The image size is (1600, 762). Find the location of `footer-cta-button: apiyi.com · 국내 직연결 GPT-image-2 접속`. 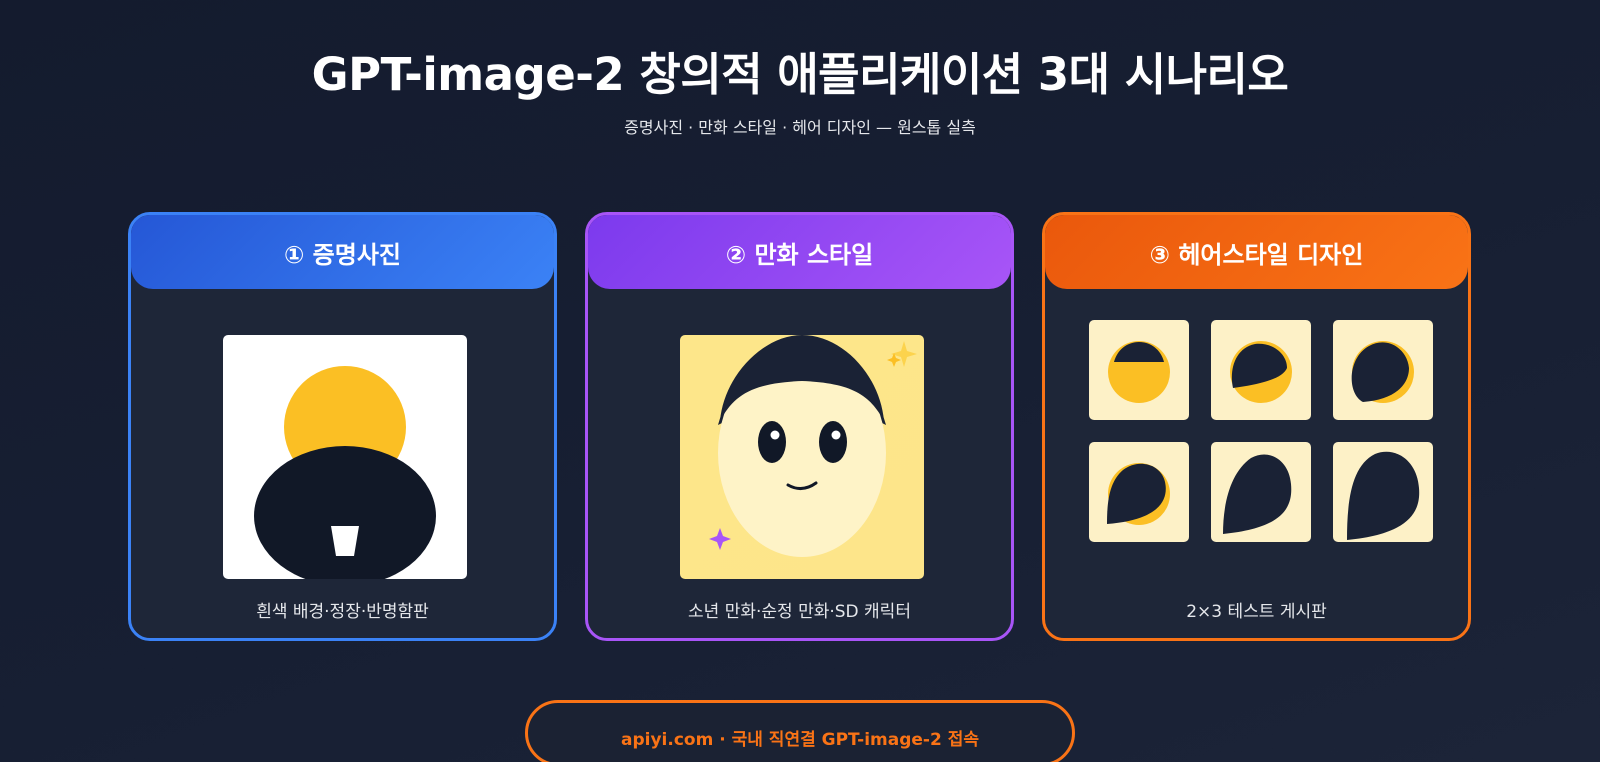

footer-cta-button: apiyi.com · 국내 직연결 GPT-image-2 접속 is located at coordinates (800, 731).